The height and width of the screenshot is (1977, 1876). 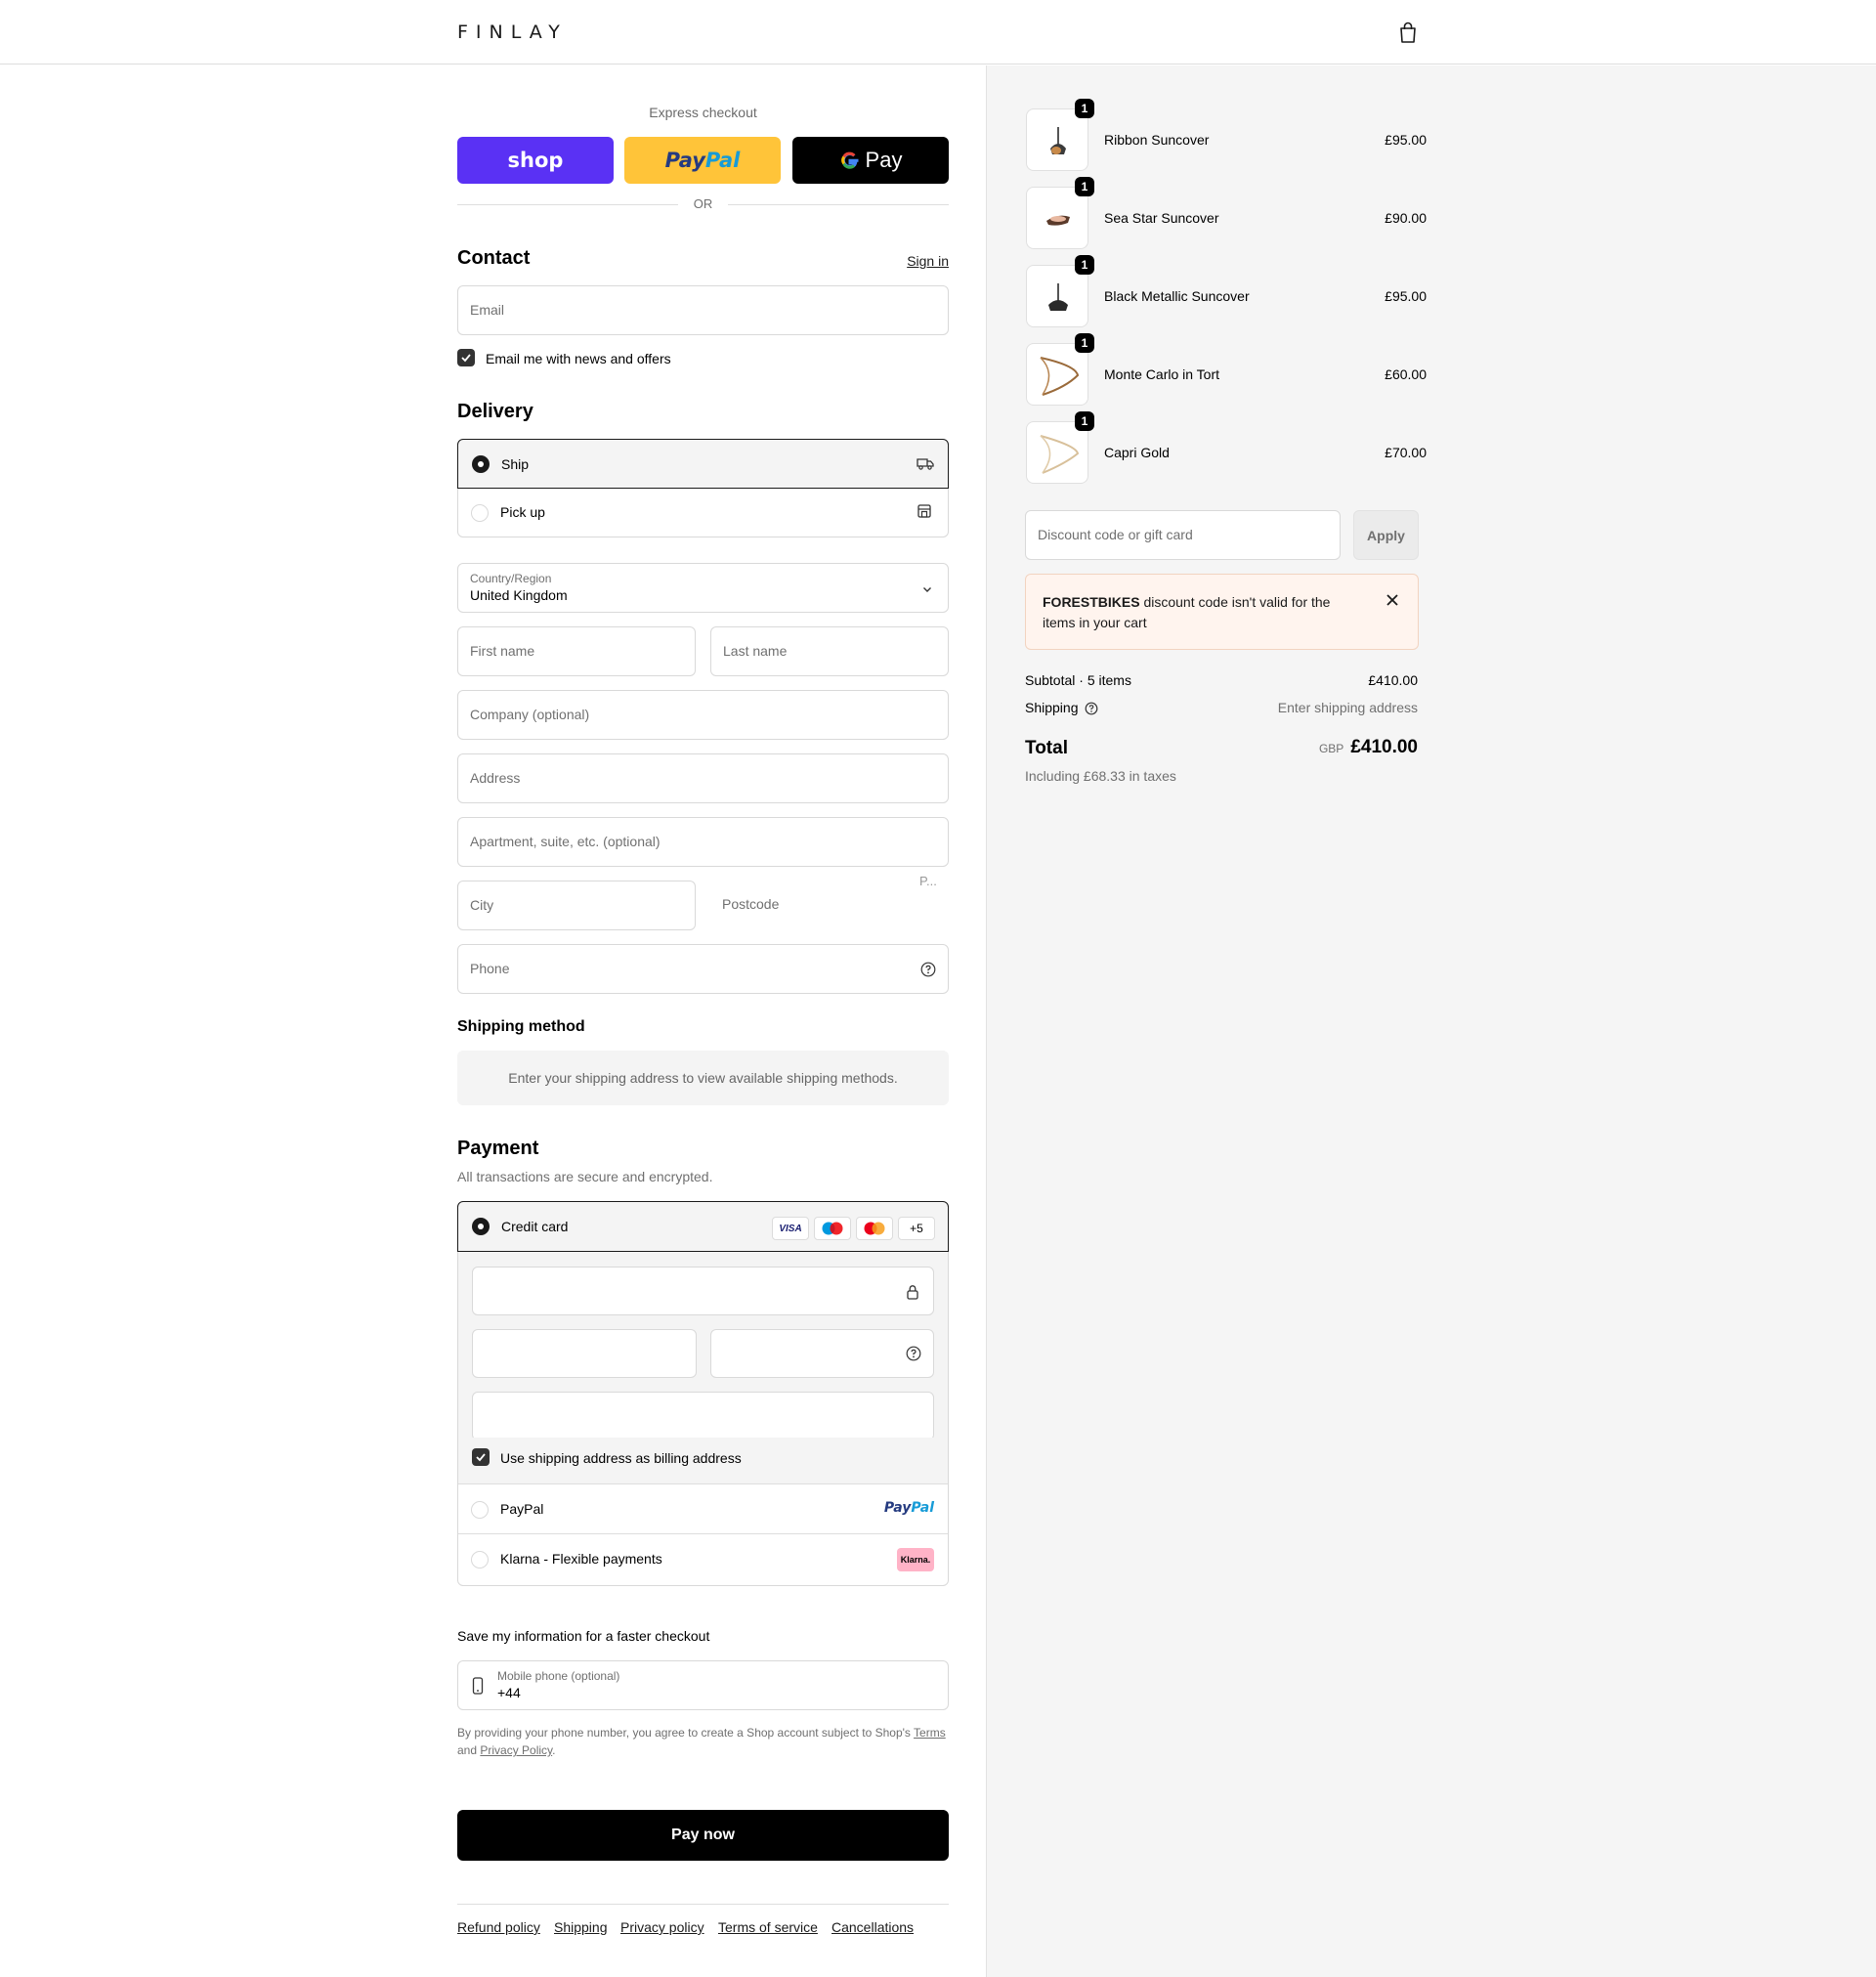 What do you see at coordinates (498, 1148) in the screenshot?
I see `payment-heading: Payment` at bounding box center [498, 1148].